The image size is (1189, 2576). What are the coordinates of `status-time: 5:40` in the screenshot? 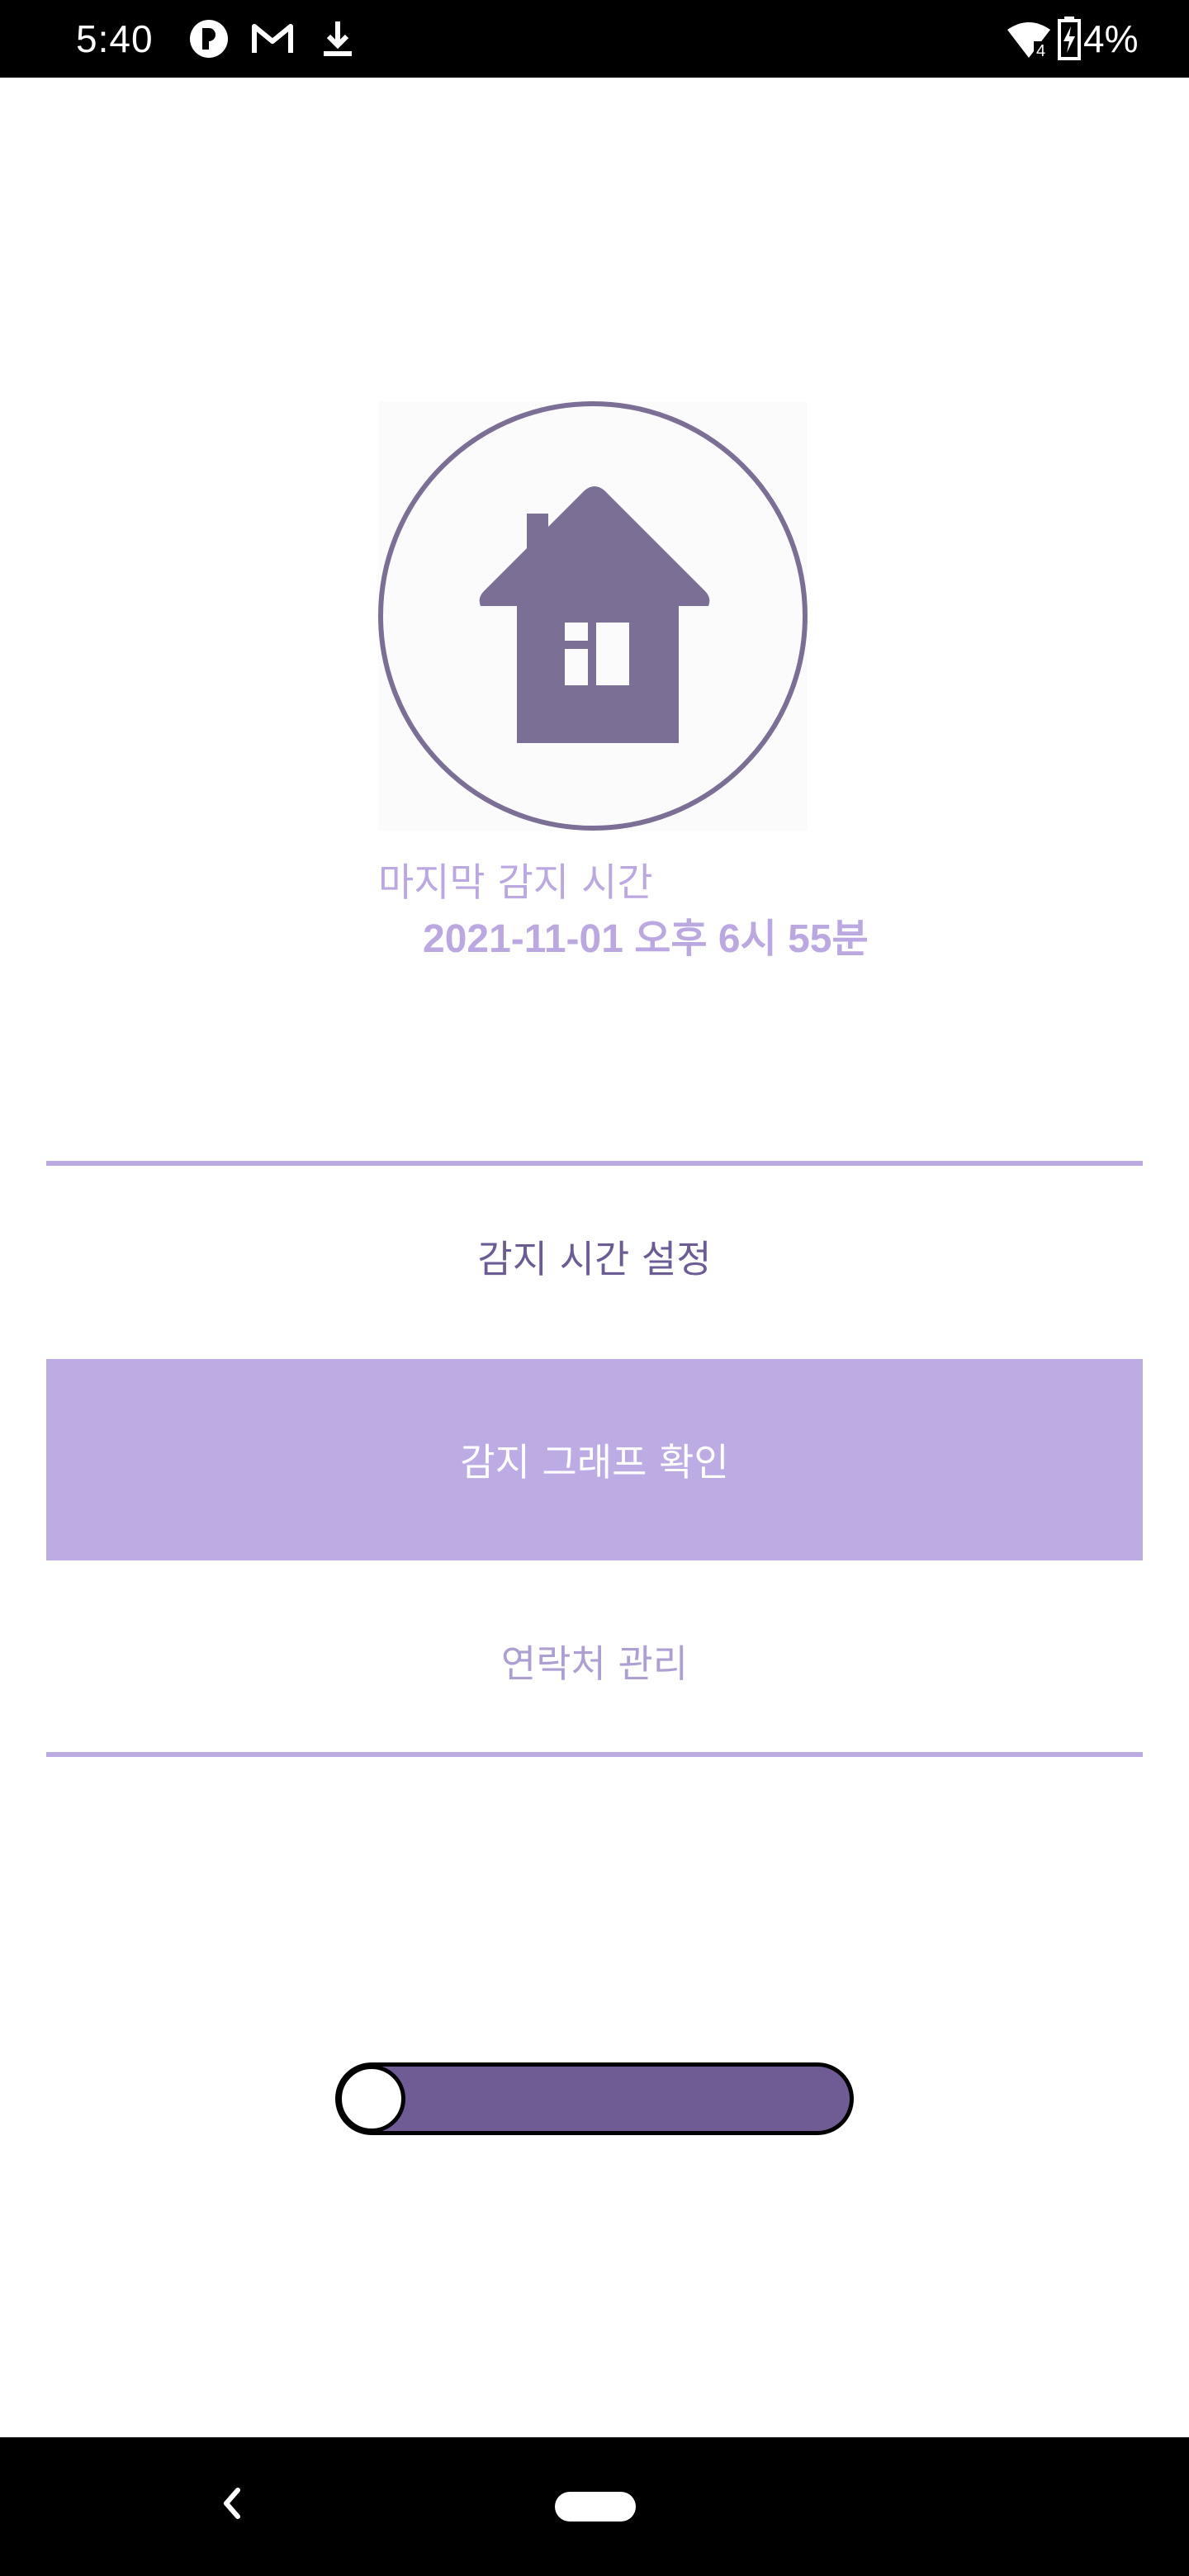 It's located at (115, 38).